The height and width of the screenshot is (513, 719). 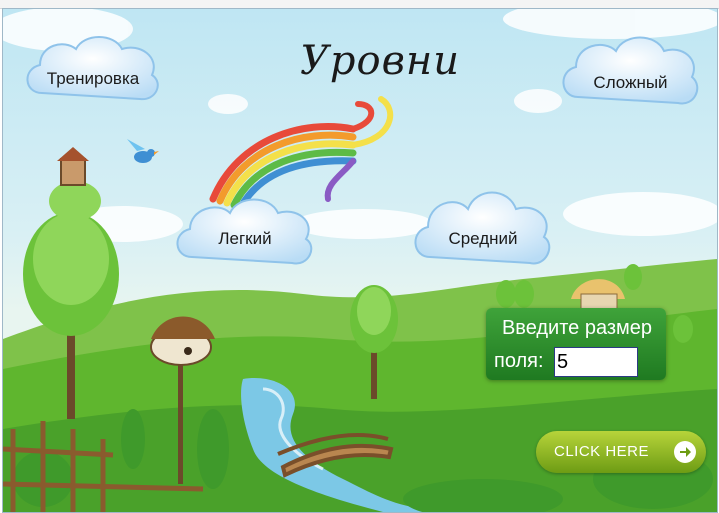 What do you see at coordinates (245, 238) in the screenshot?
I see `easy-level-label: Легкий` at bounding box center [245, 238].